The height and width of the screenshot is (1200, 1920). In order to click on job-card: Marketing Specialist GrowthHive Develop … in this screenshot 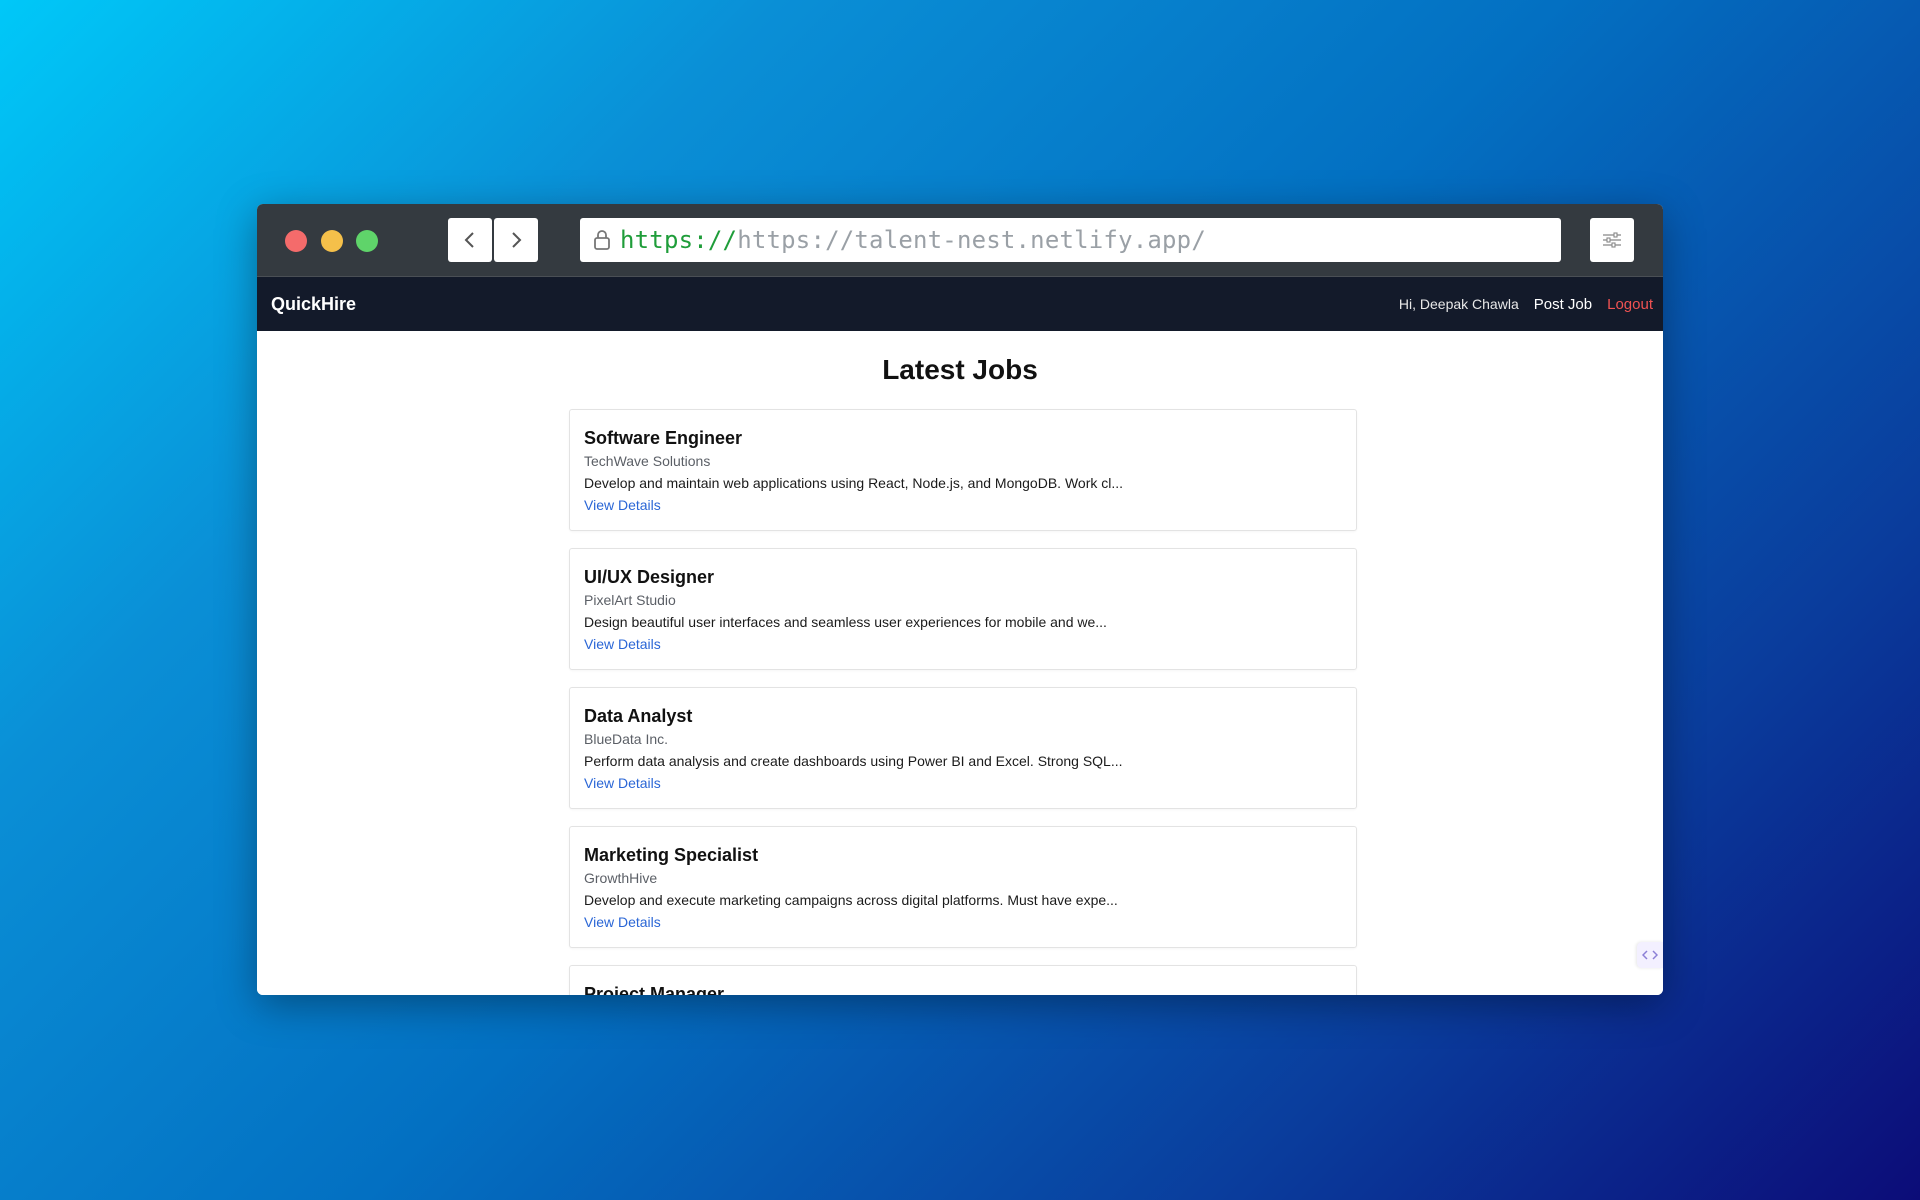, I will do `click(963, 887)`.